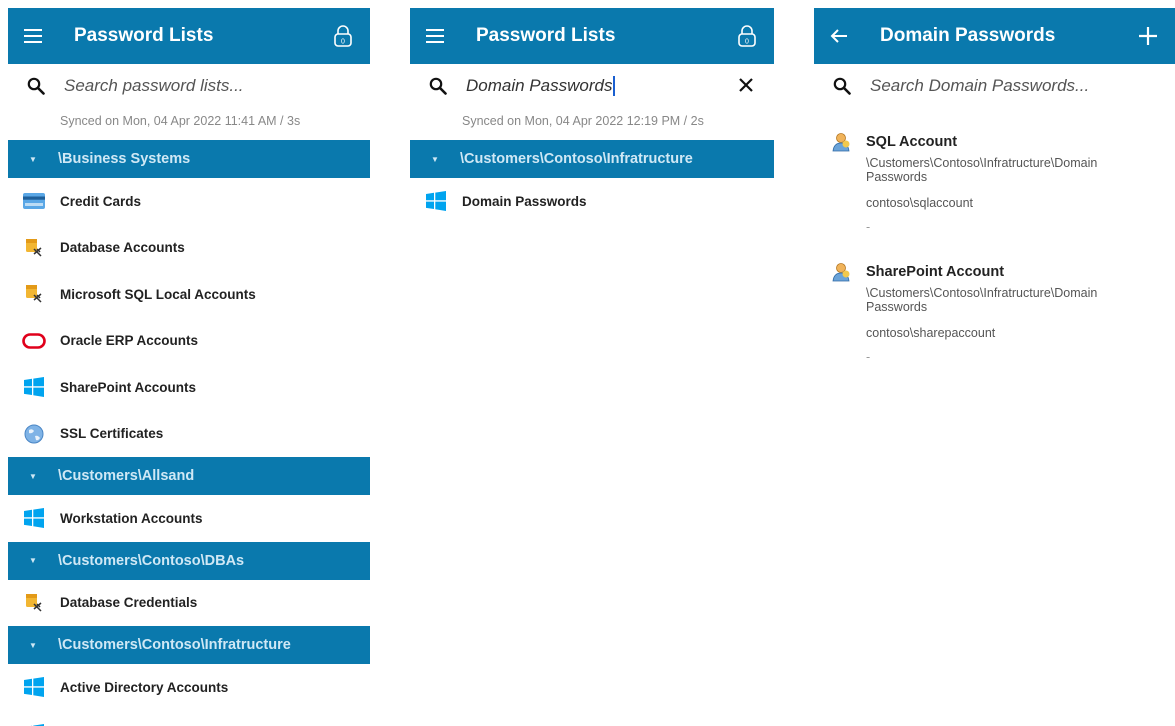 This screenshot has width=1175, height=726. I want to click on app-bar: Domain Passwords, so click(994, 36).